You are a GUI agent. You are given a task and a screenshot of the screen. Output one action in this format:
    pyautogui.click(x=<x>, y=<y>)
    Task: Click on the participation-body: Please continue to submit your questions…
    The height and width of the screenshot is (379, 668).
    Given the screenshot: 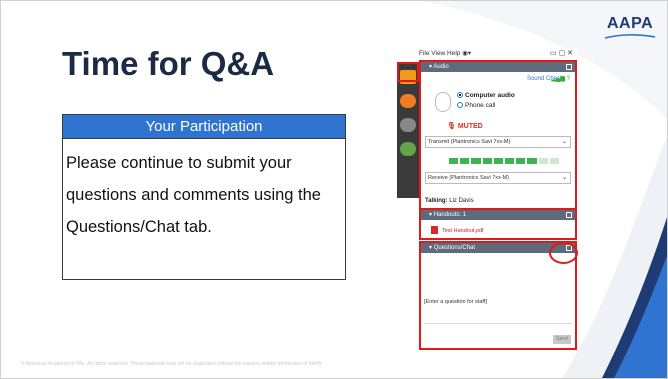 What is the action you would take?
    pyautogui.click(x=193, y=195)
    